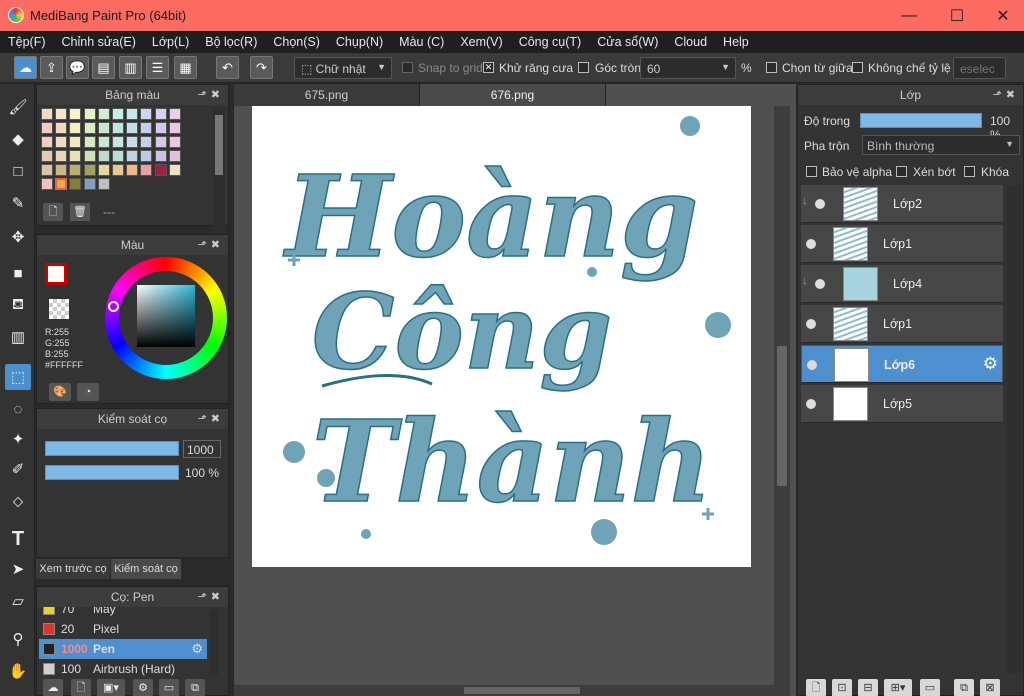 Image resolution: width=1024 pixels, height=696 pixels. What do you see at coordinates (18, 469) in the screenshot?
I see `select-pen-icon: ✐` at bounding box center [18, 469].